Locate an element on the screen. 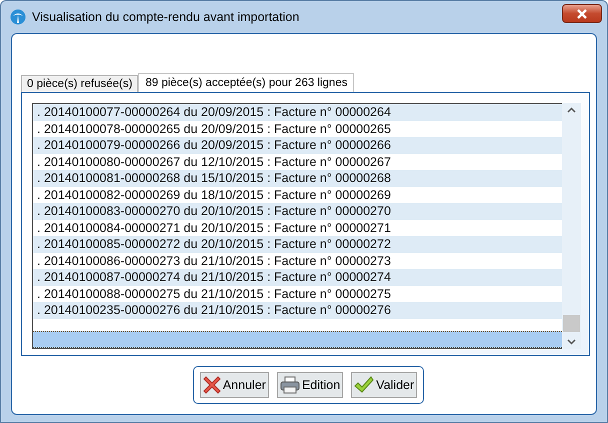 This screenshot has height=423, width=608. cancel-button: Annuler is located at coordinates (234, 385).